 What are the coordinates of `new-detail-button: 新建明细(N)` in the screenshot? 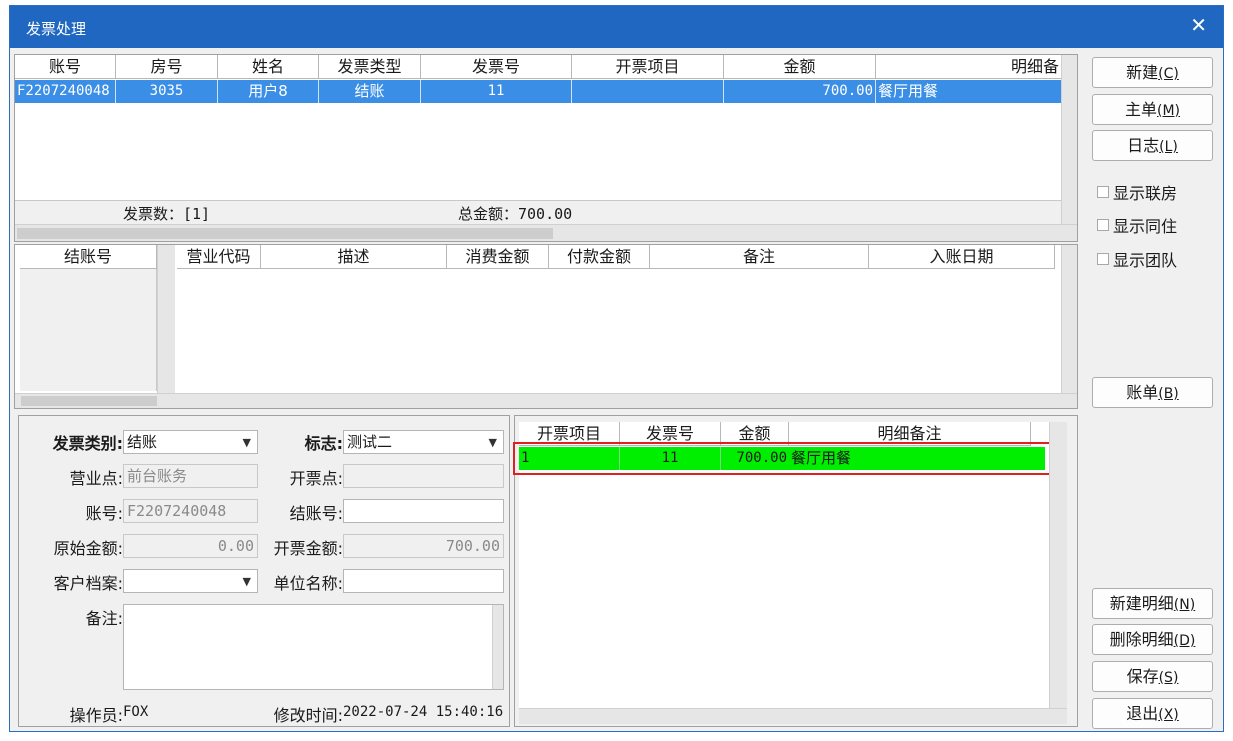 It's located at (1152, 603).